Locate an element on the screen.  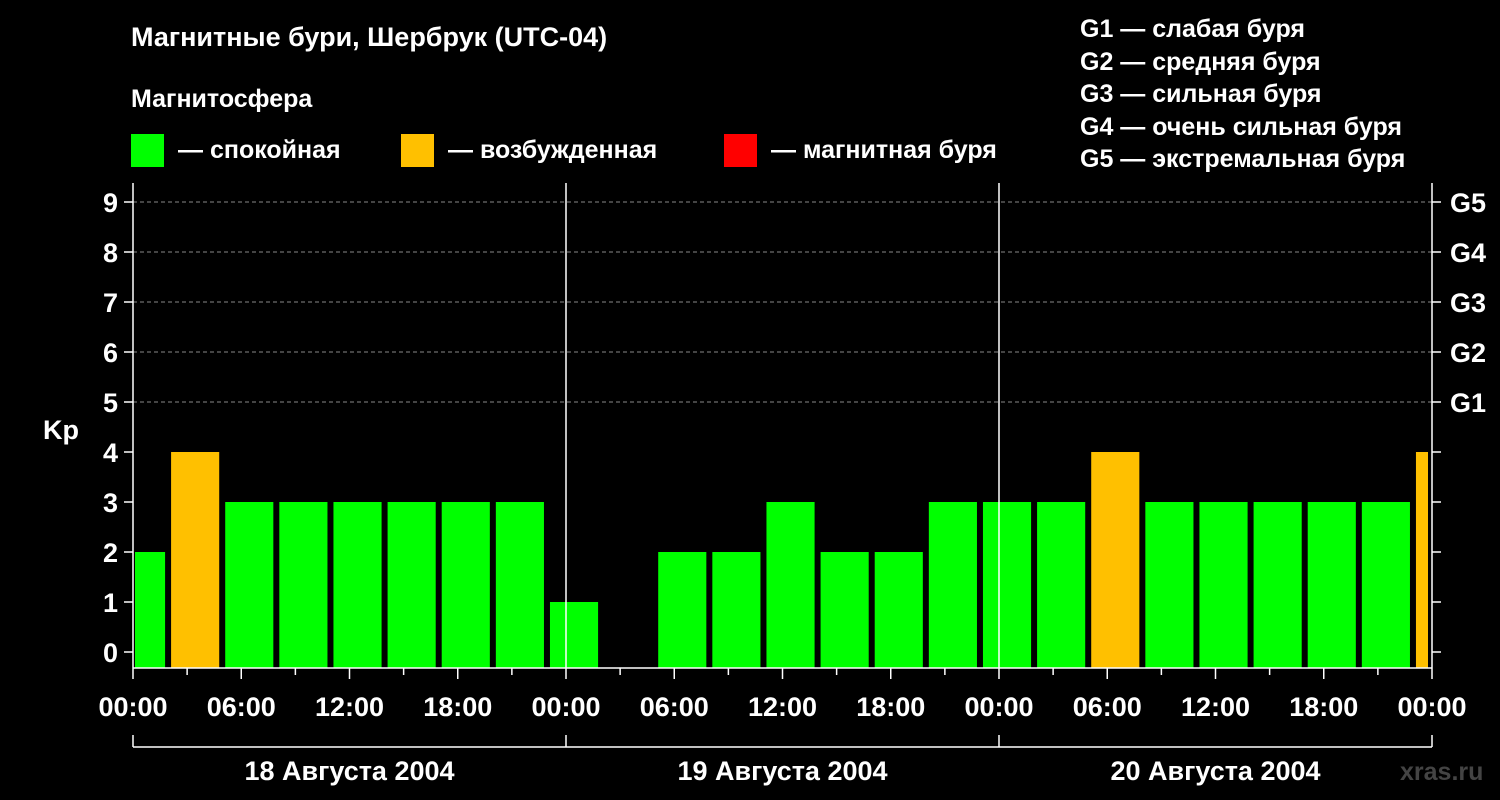
y-tick-label: 5 is located at coordinates (110, 403).